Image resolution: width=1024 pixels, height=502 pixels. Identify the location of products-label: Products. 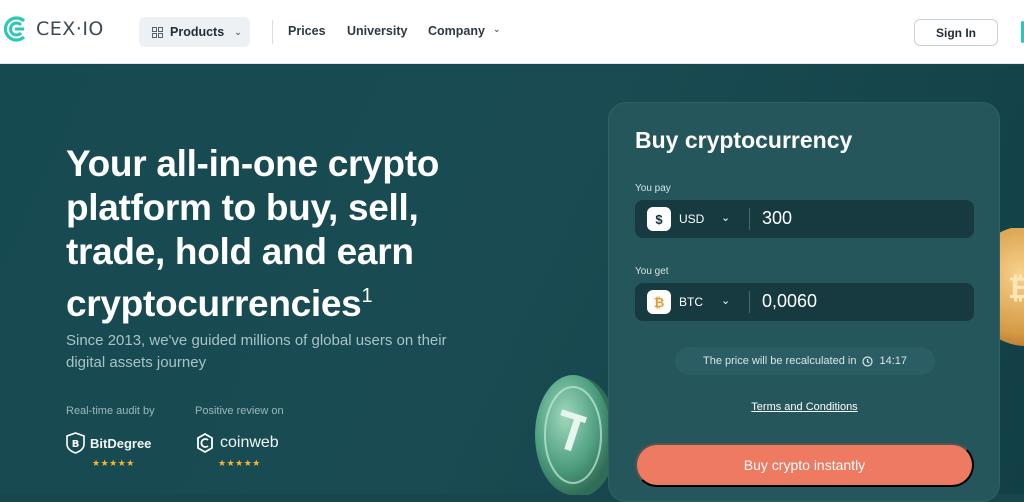
(197, 32).